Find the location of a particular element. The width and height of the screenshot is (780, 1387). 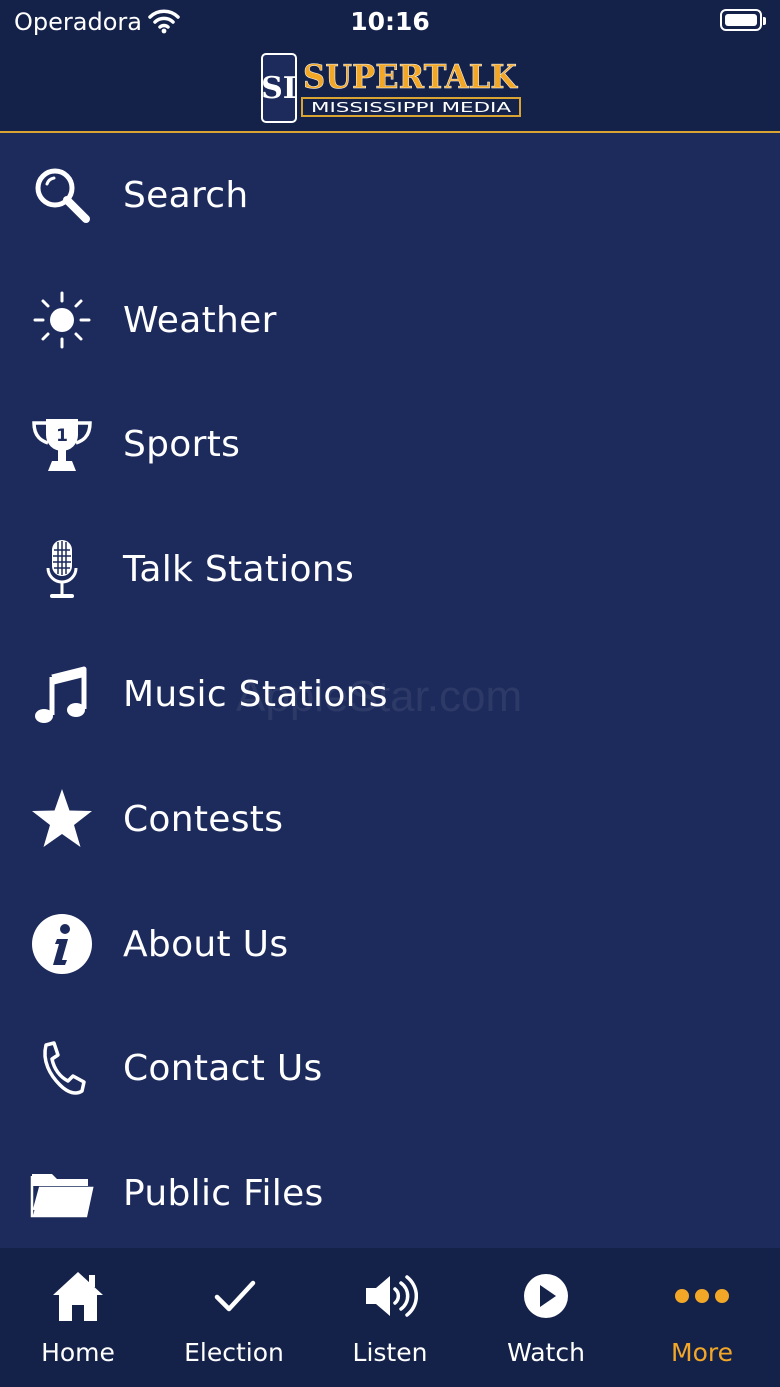

tab-watch: Watch is located at coordinates (546, 1317).